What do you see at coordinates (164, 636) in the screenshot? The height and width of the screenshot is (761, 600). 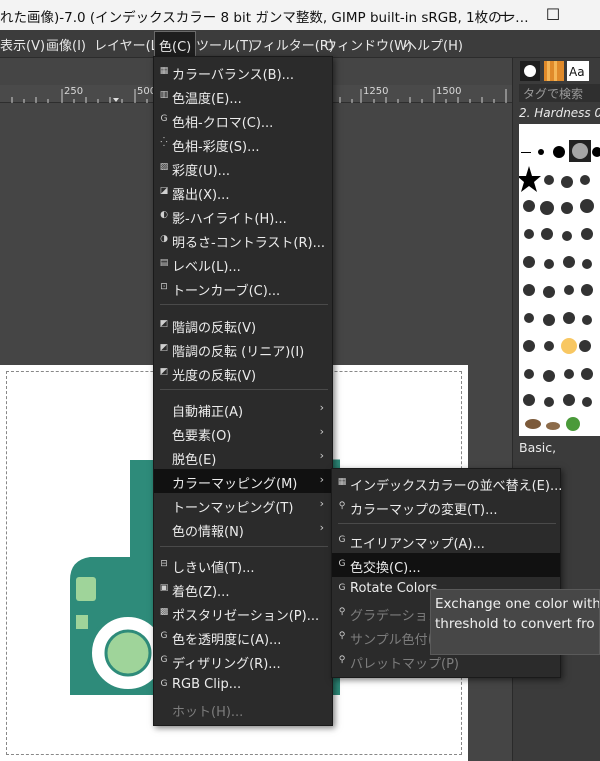 I see `color-to-alpha-icon: G` at bounding box center [164, 636].